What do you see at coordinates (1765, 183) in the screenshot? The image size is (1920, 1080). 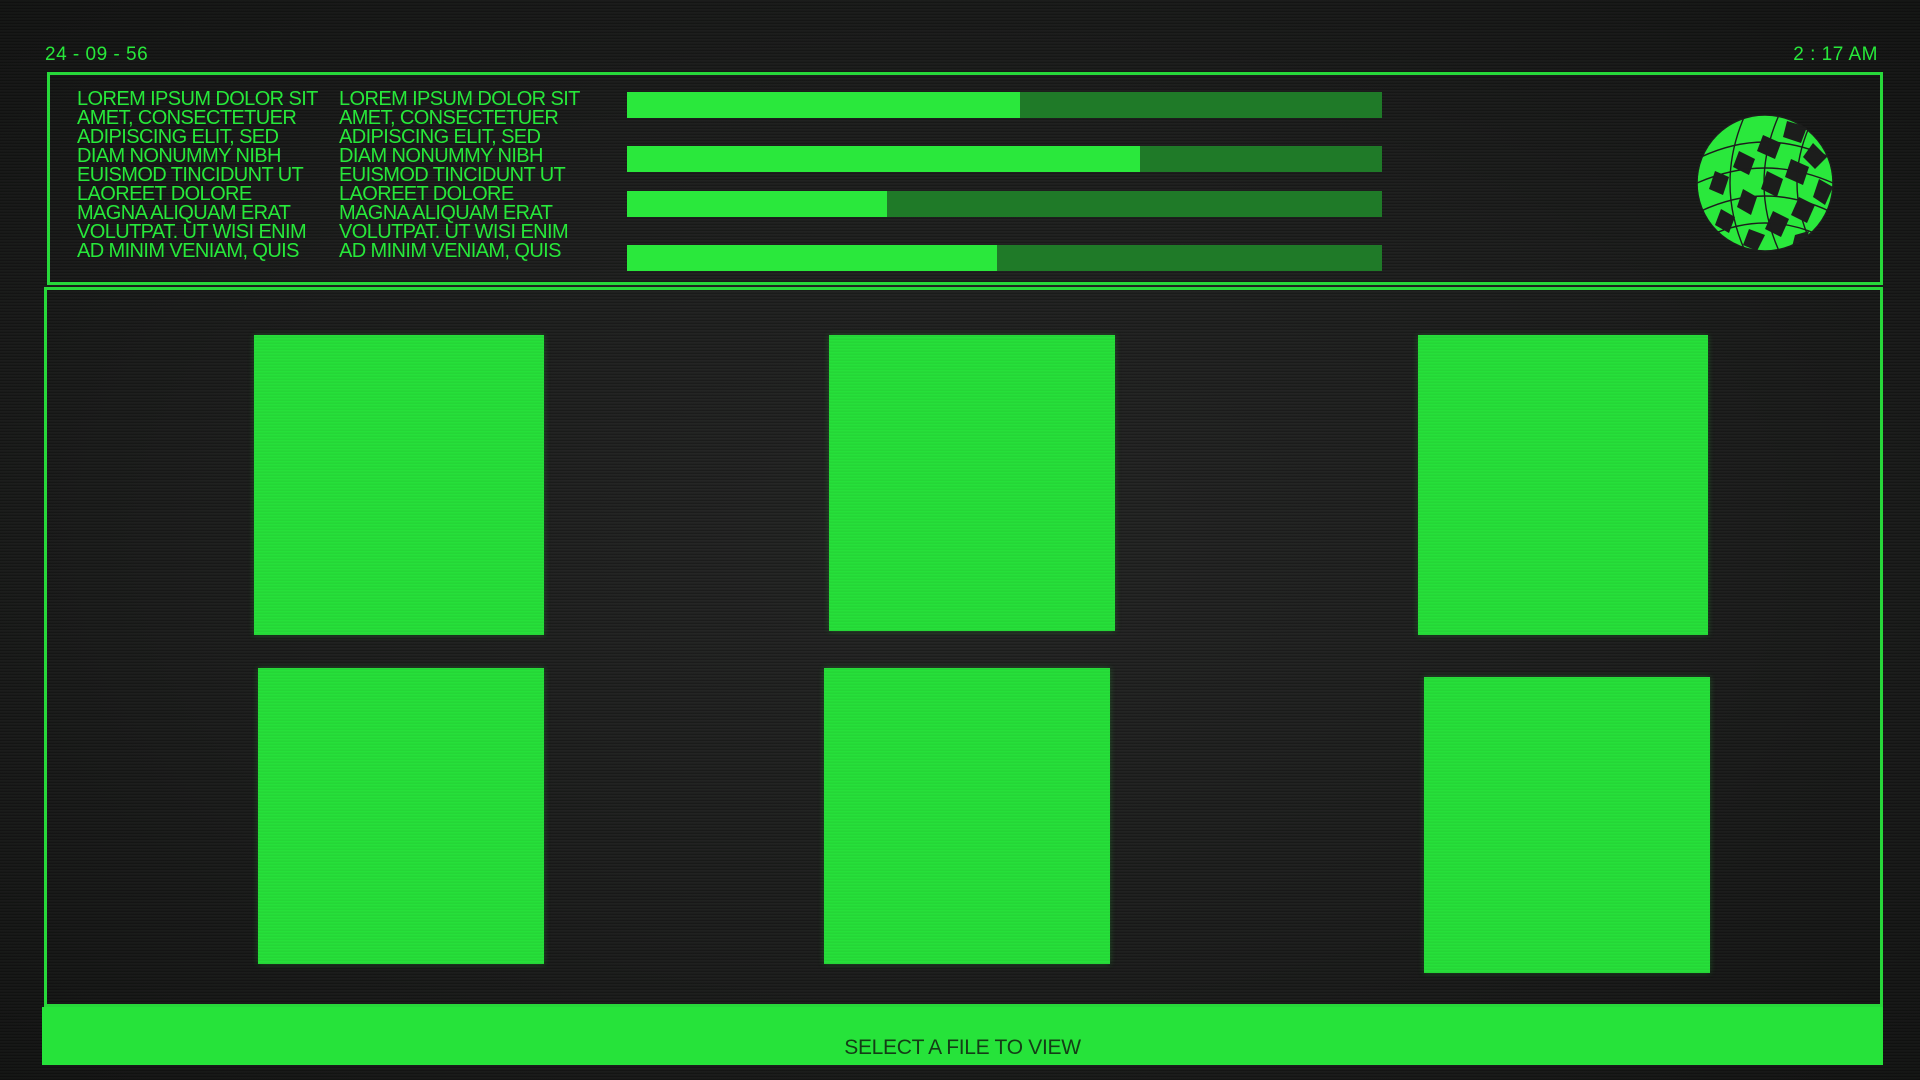 I see `globe-icon` at bounding box center [1765, 183].